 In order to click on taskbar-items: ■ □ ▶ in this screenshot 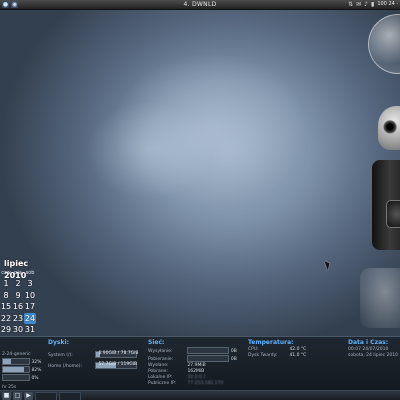, I will do `click(41, 396)`.